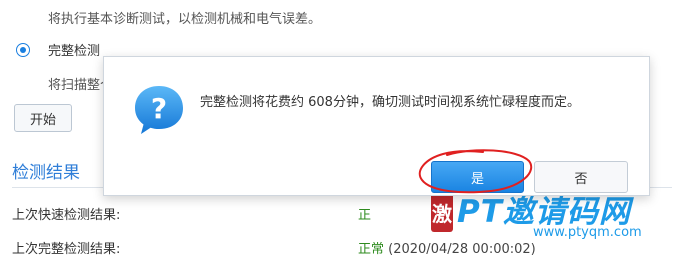 This screenshot has height=260, width=684. What do you see at coordinates (442, 212) in the screenshot?
I see `watermark-badge: 激` at bounding box center [442, 212].